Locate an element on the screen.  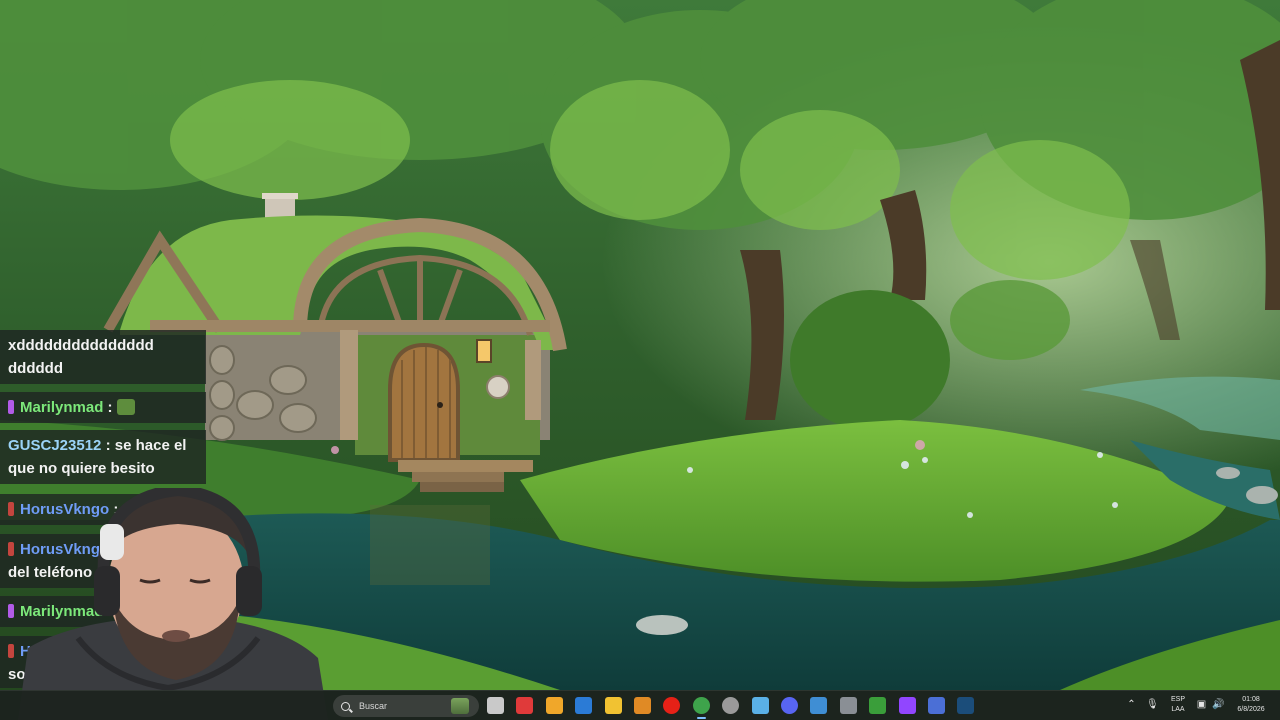
app-circle-icon is located at coordinates (730, 705).